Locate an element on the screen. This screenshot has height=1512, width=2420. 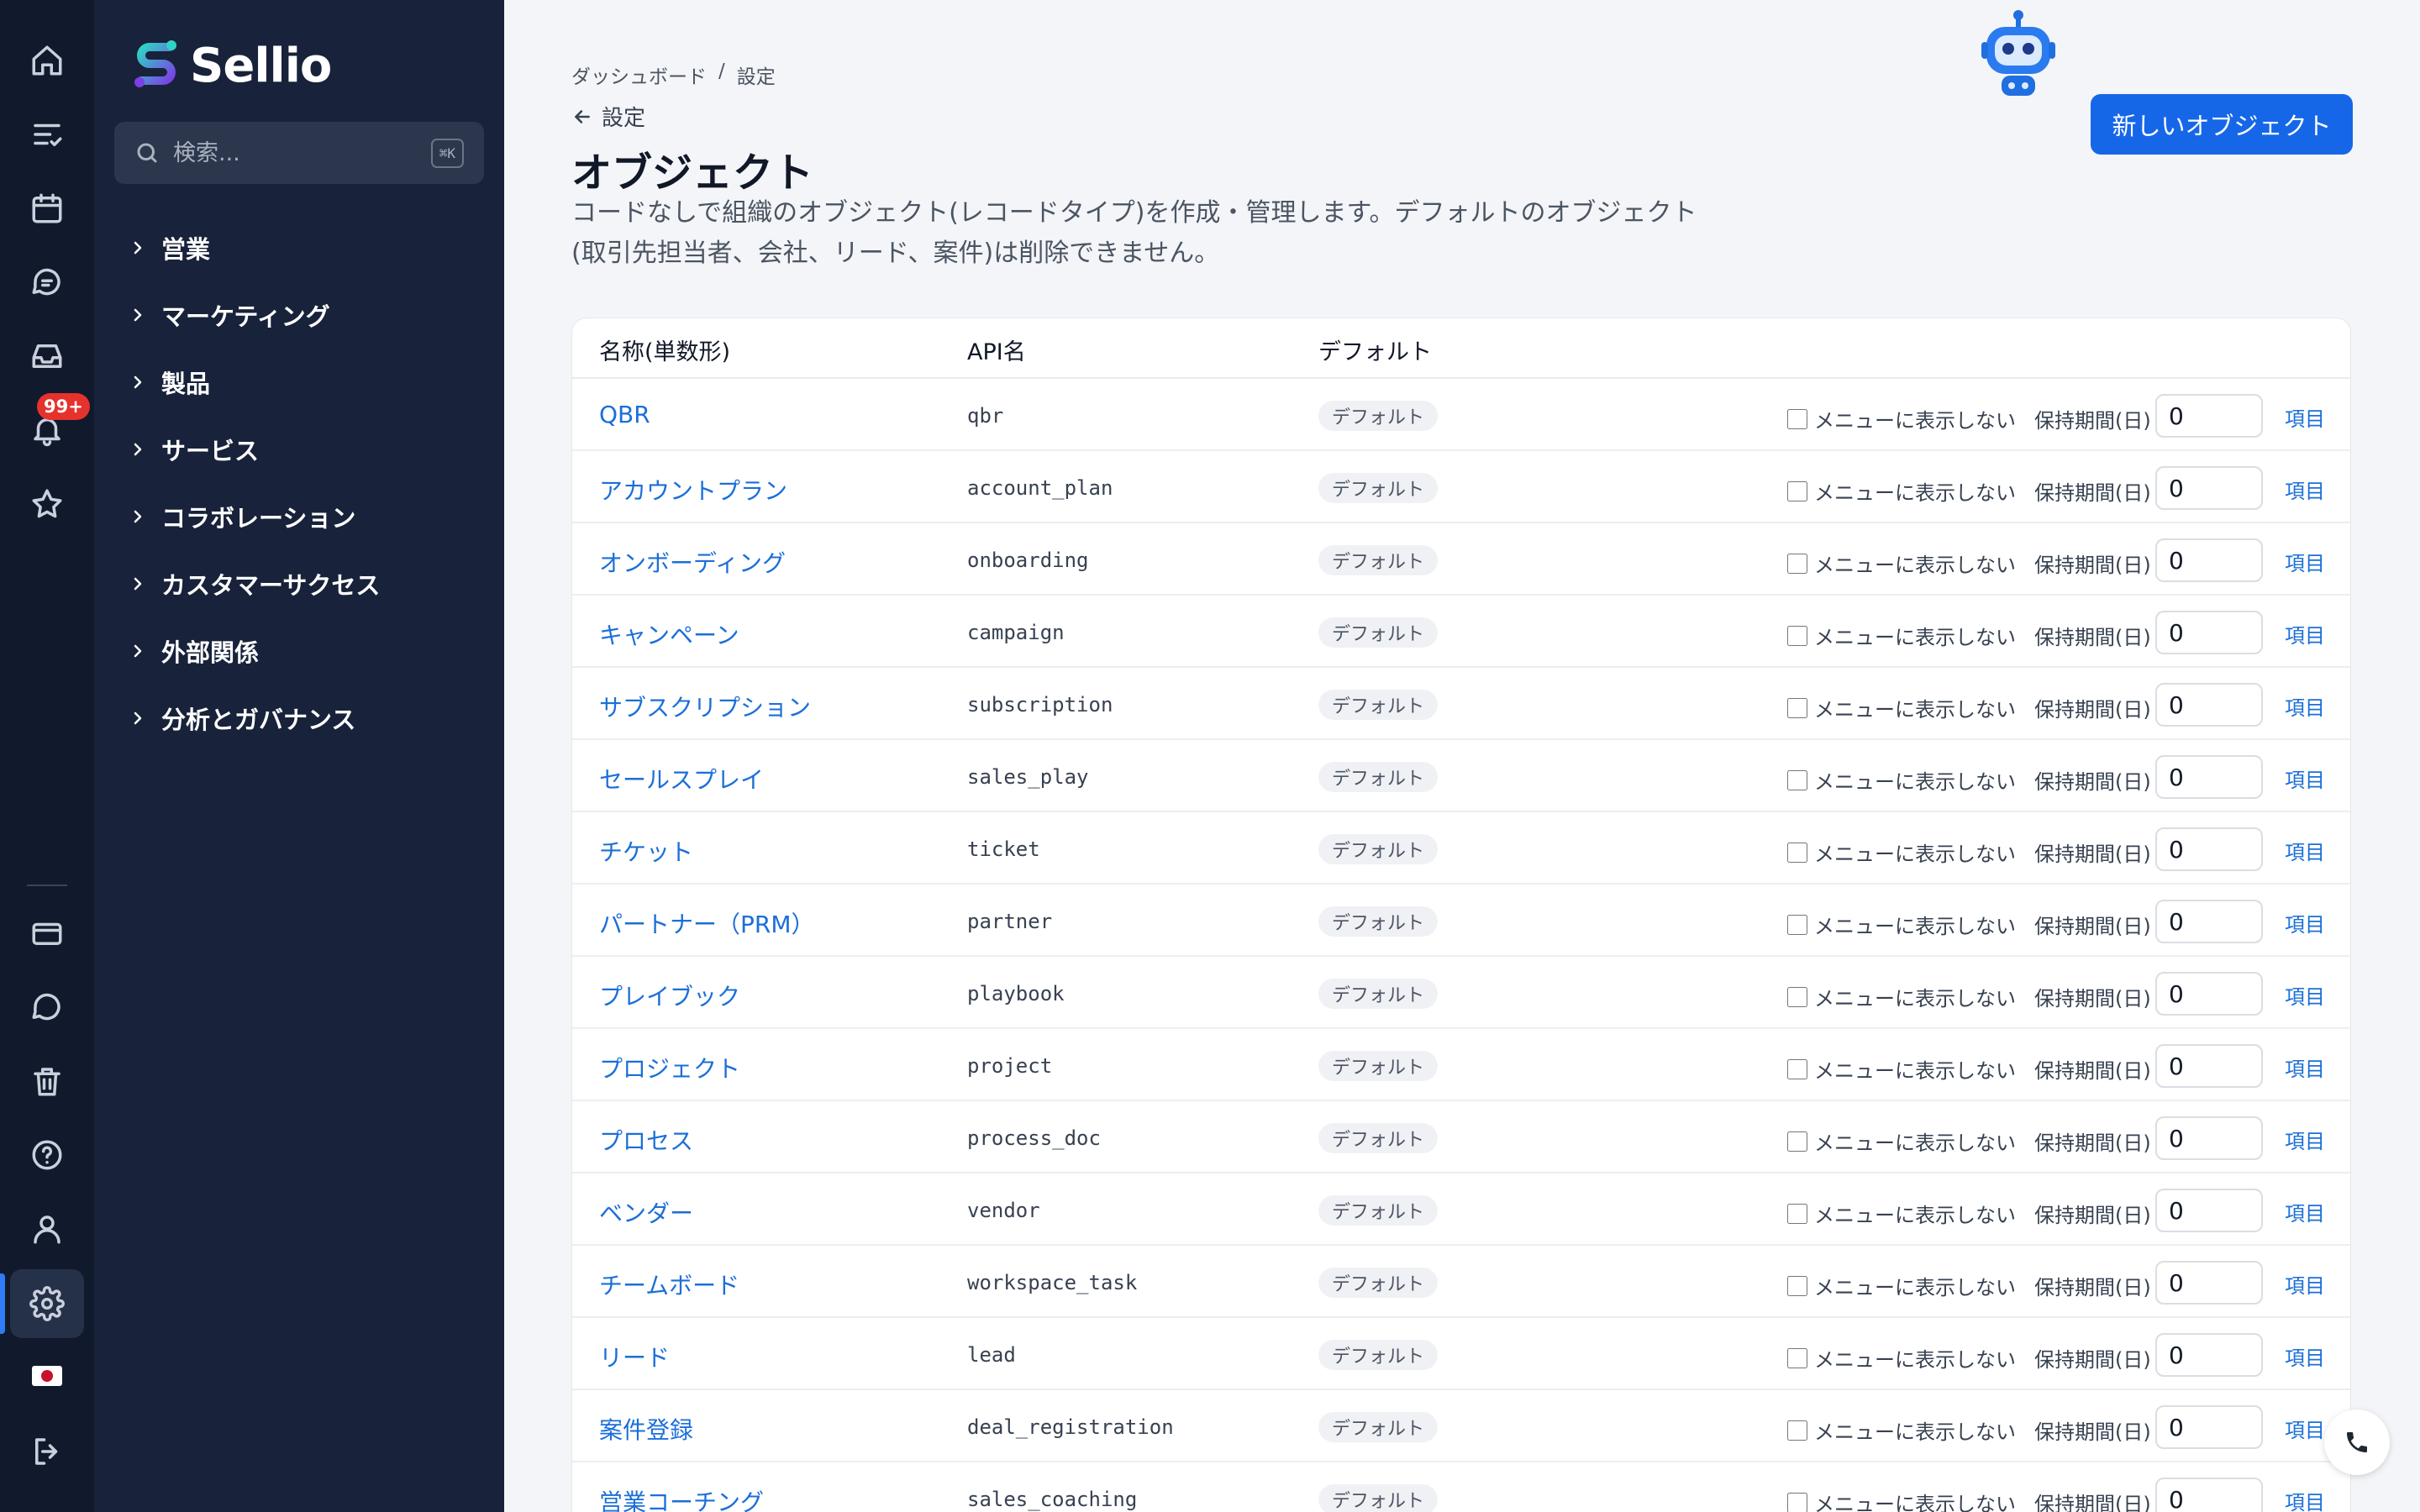
credit-card-icon is located at coordinates (47, 933).